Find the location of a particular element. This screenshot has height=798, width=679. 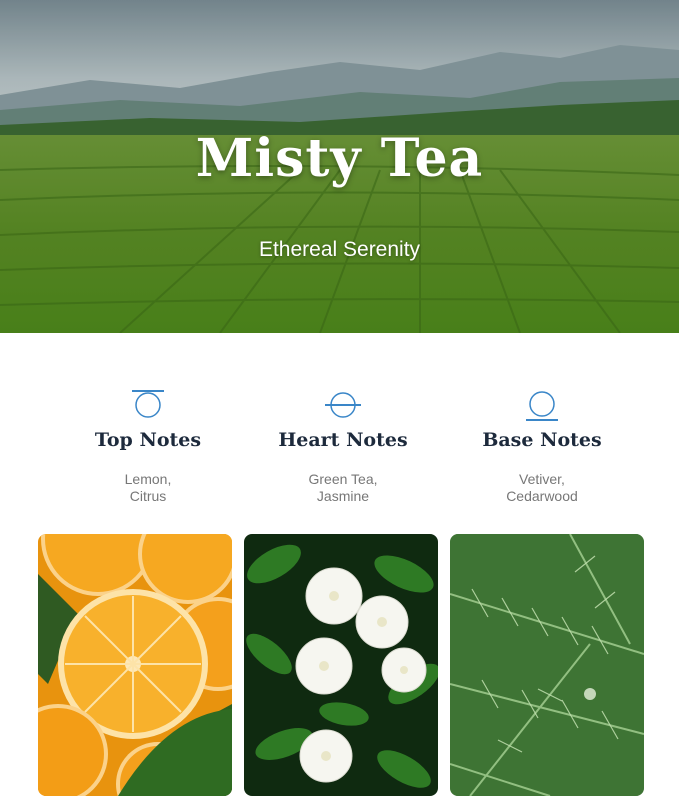

sunset-circle-icon is located at coordinates (542, 406).